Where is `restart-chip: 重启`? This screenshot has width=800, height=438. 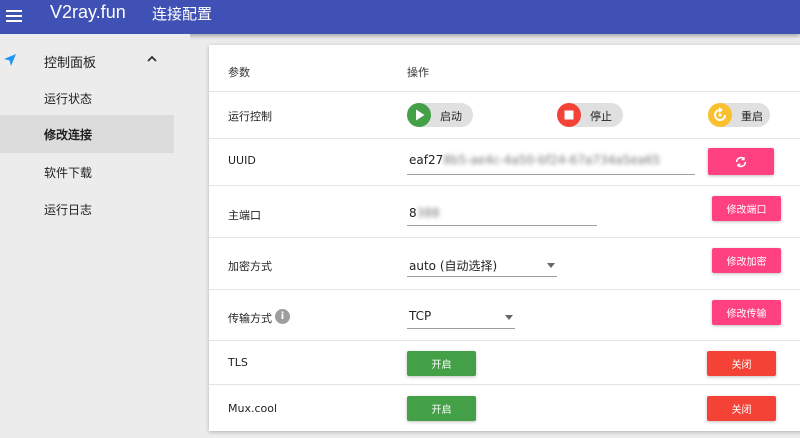
restart-chip: 重启 is located at coordinates (739, 115).